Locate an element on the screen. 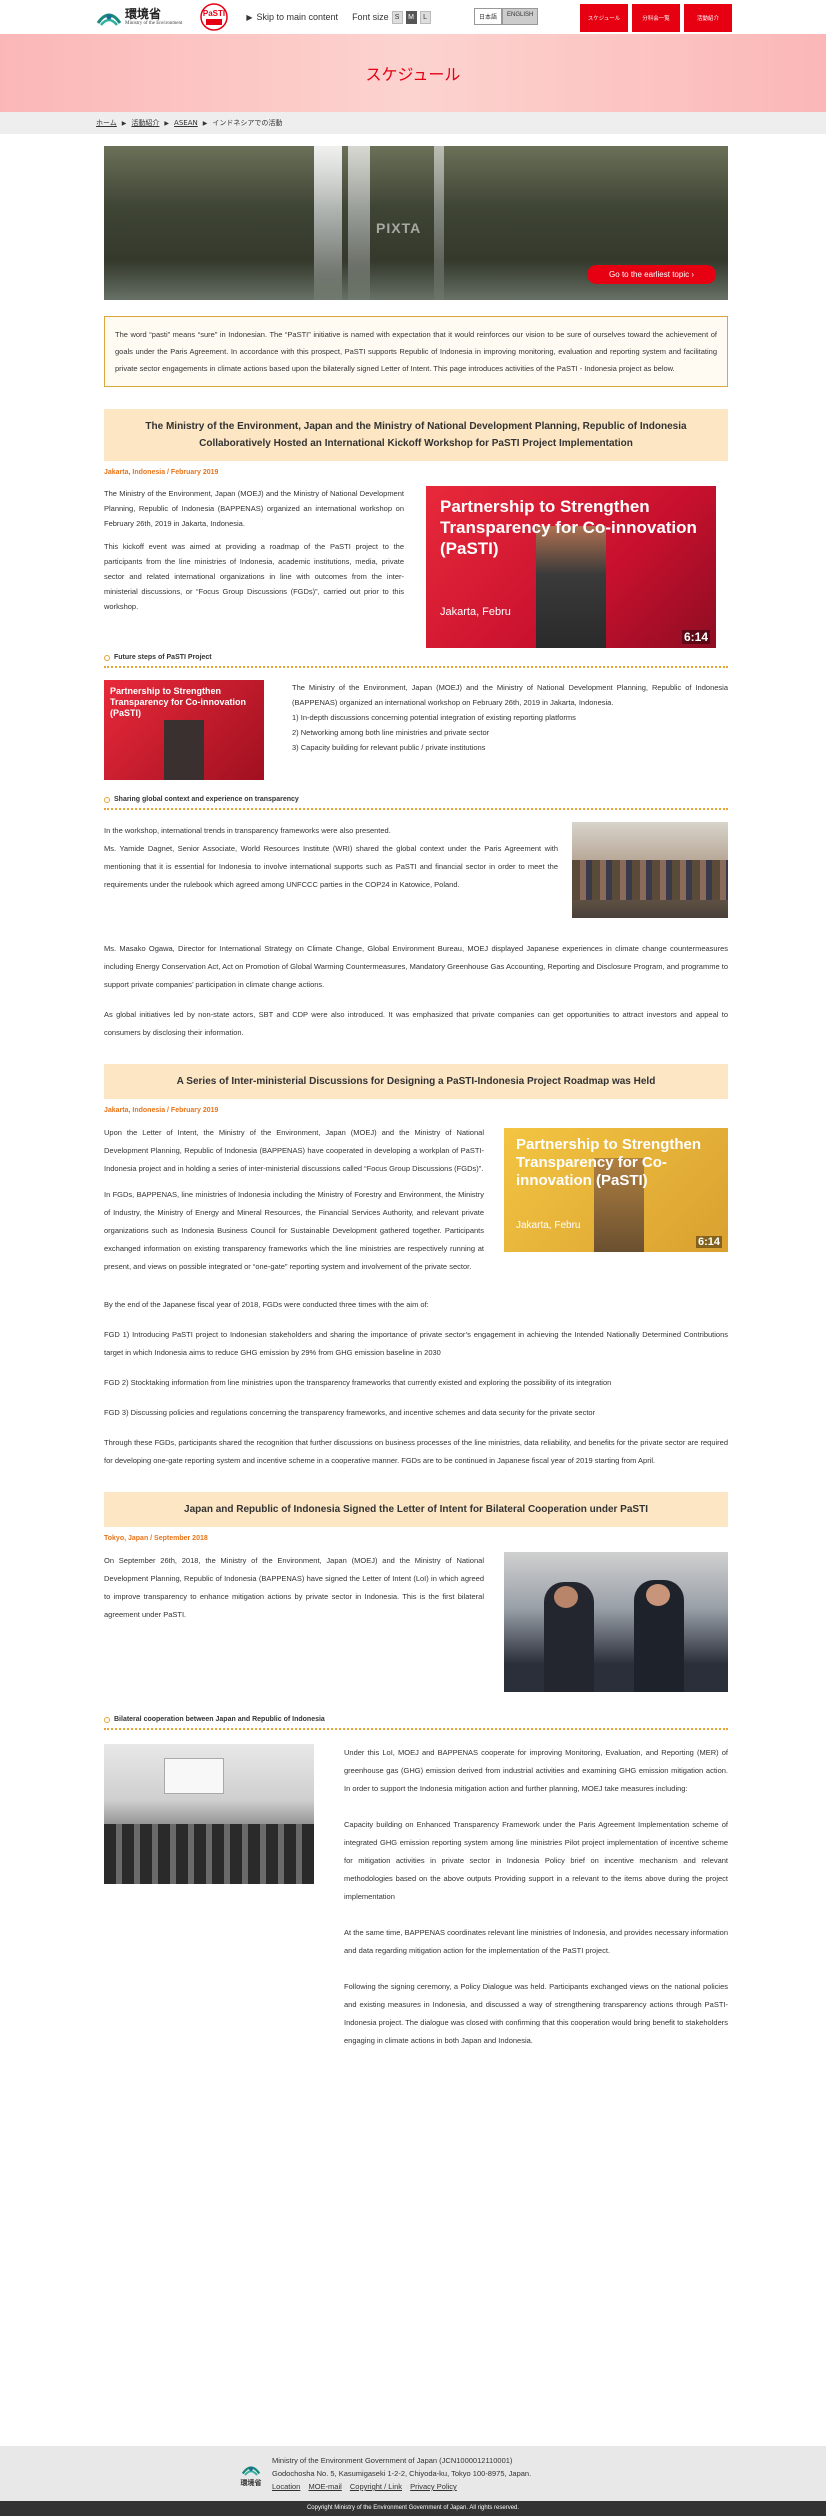 The height and width of the screenshot is (2518, 826). font-size-s-button: S is located at coordinates (397, 17).